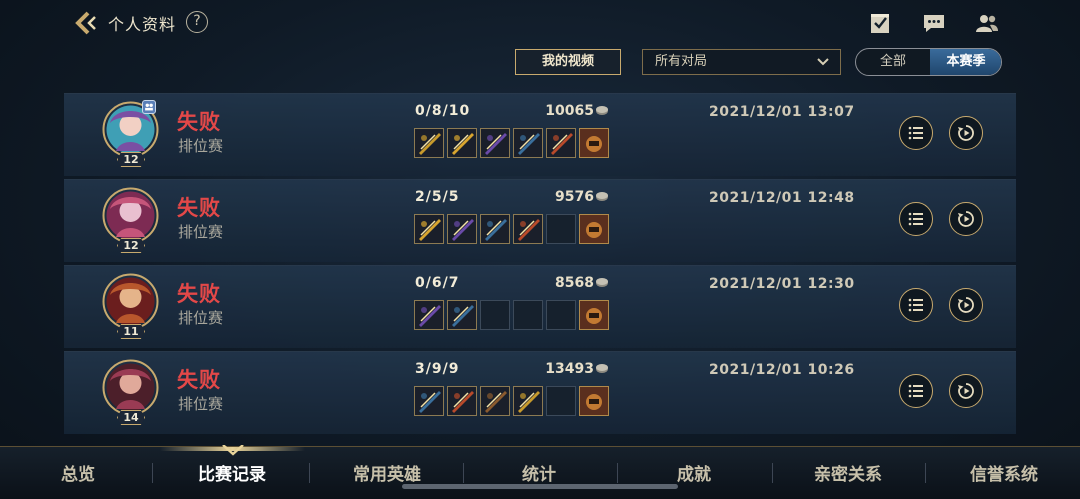  I want to click on gold-amount: 13493, so click(569, 369).